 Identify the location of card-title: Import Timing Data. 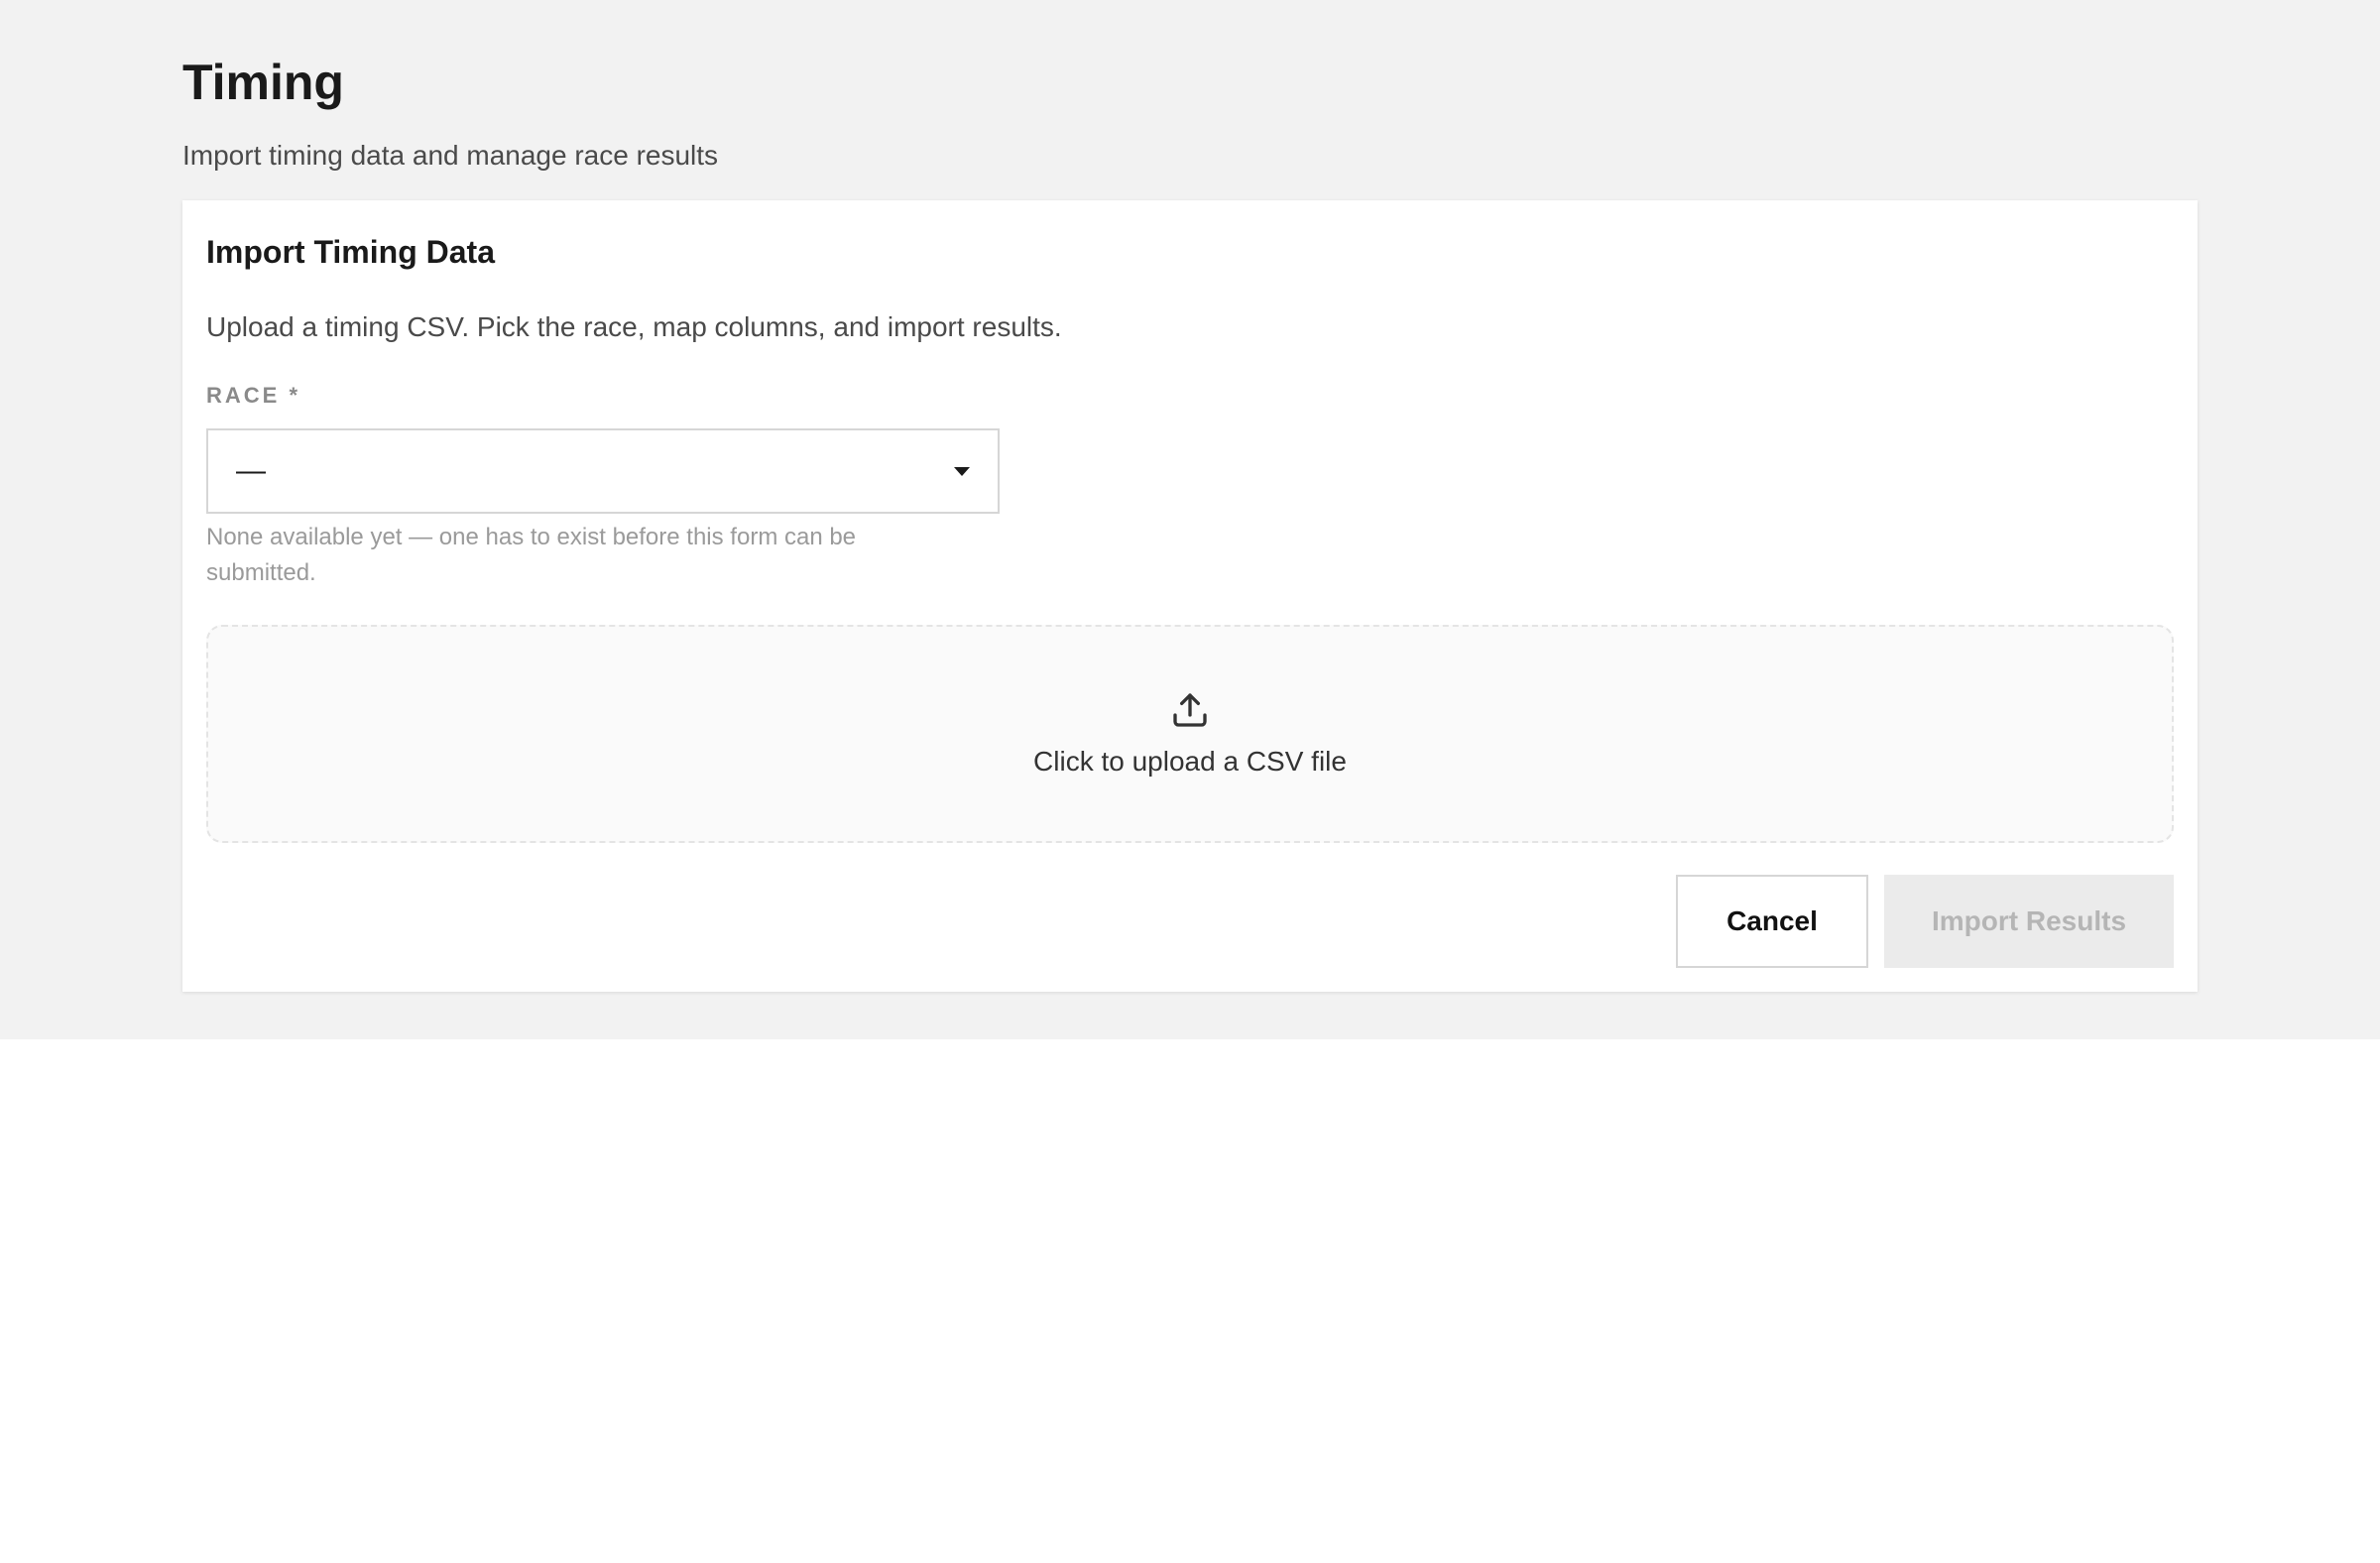
(350, 252).